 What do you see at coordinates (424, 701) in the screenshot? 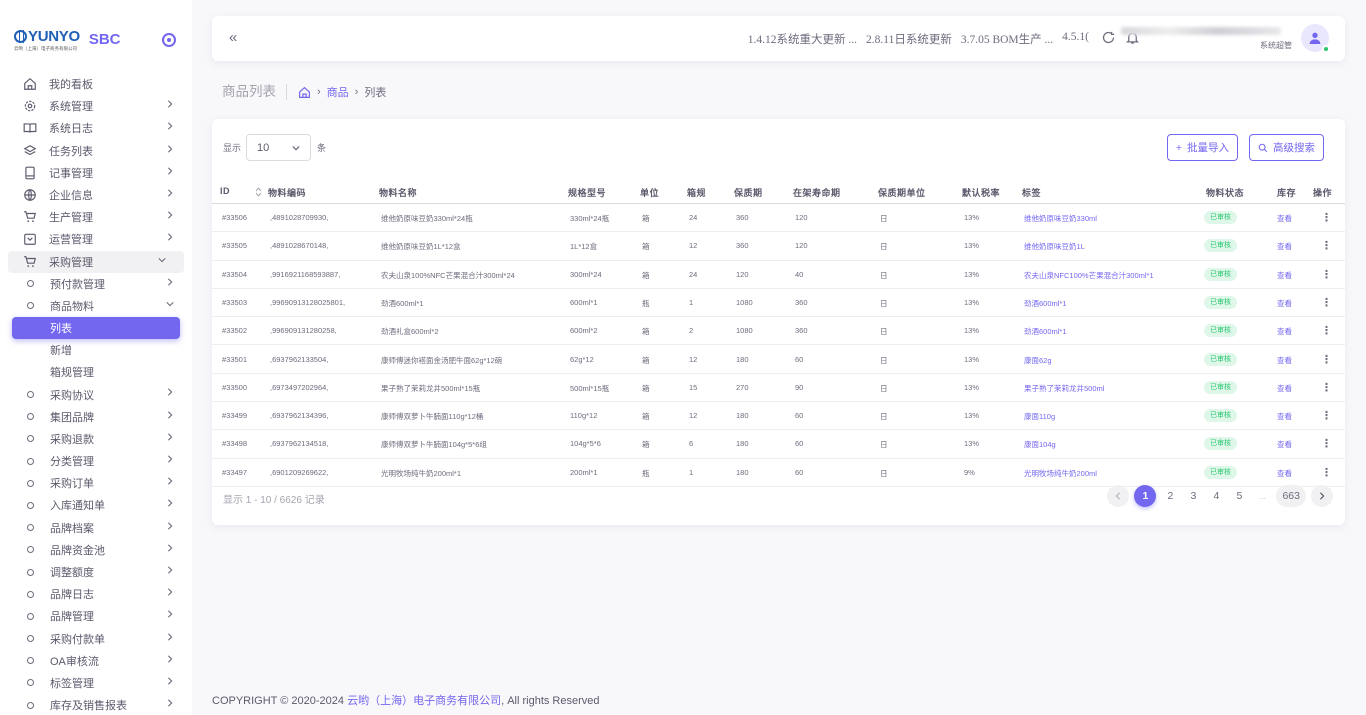
I see `company-link: 云哟（上海）电子商务有限公司` at bounding box center [424, 701].